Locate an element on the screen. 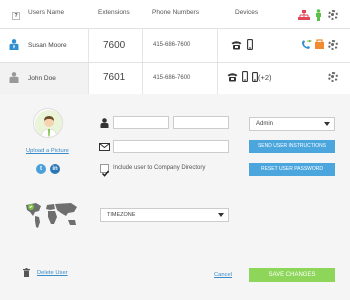 The height and width of the screenshot is (300, 350). save-changes-button: SAVE CHANGES is located at coordinates (292, 275).